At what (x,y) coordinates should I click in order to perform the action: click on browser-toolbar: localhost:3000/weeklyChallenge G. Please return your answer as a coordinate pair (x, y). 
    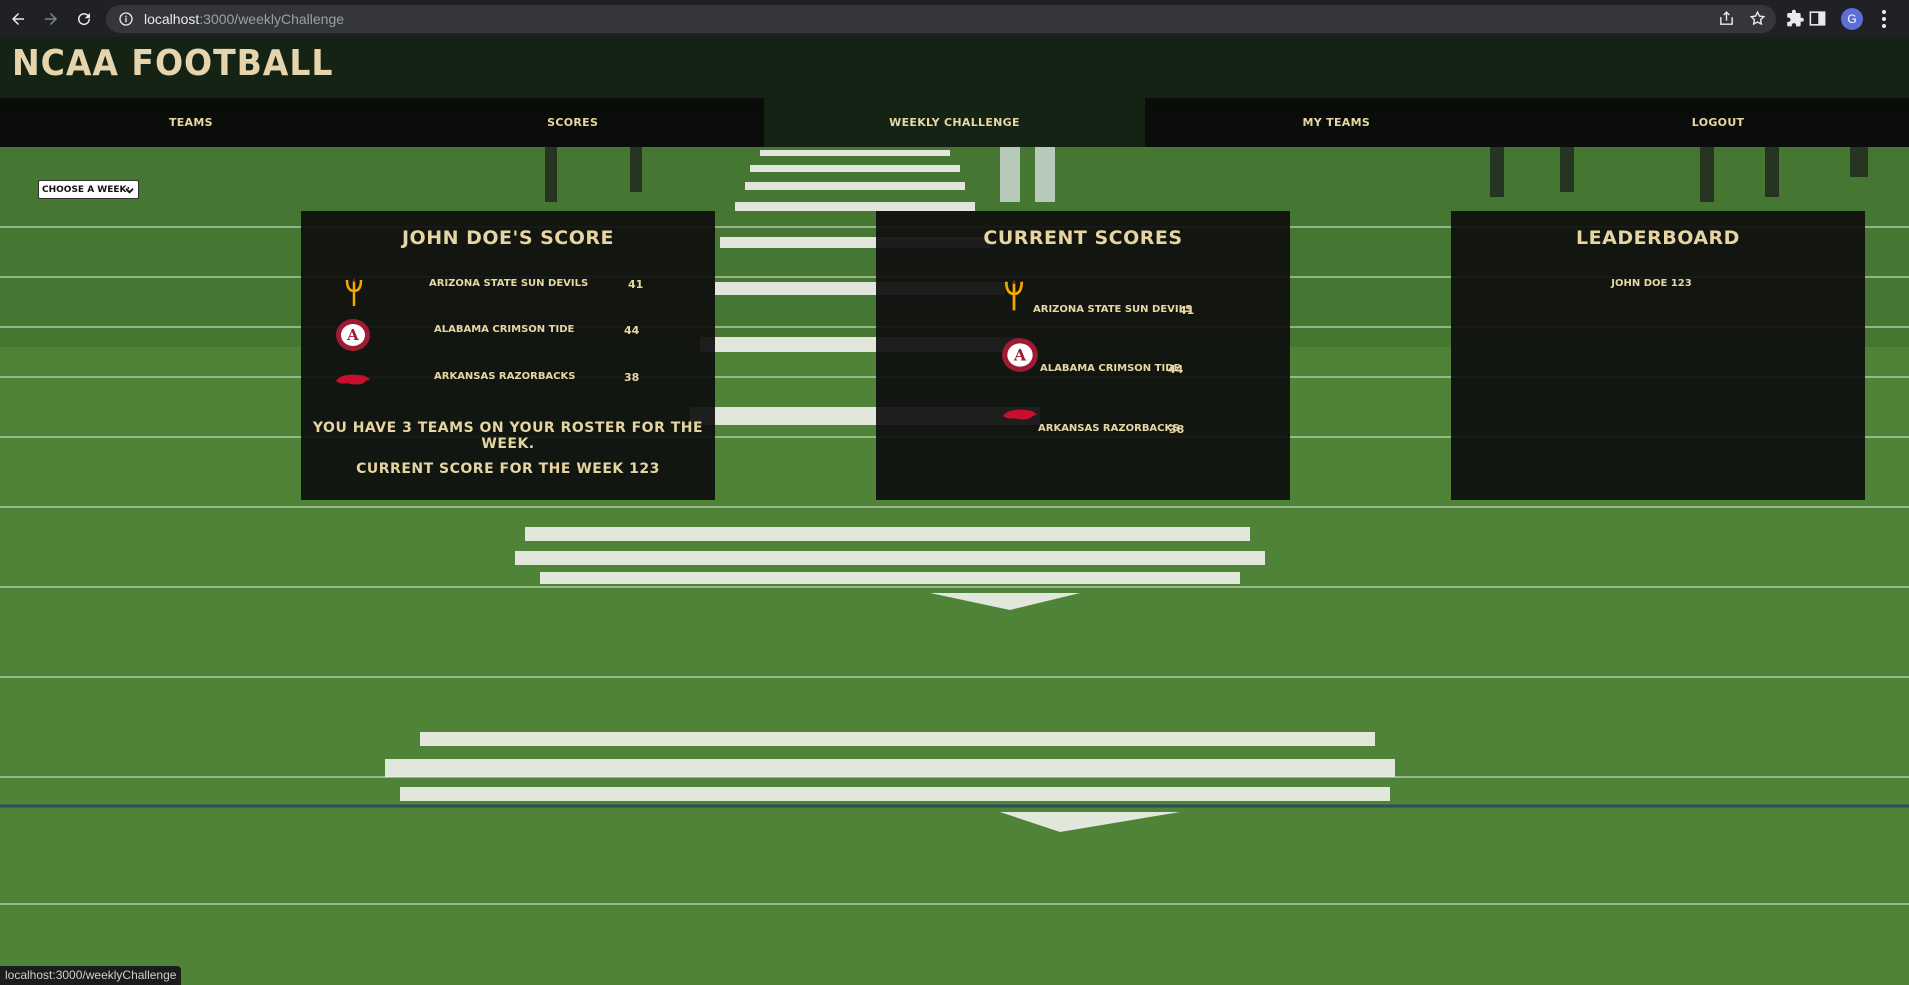
    Looking at the image, I should click on (954, 18).